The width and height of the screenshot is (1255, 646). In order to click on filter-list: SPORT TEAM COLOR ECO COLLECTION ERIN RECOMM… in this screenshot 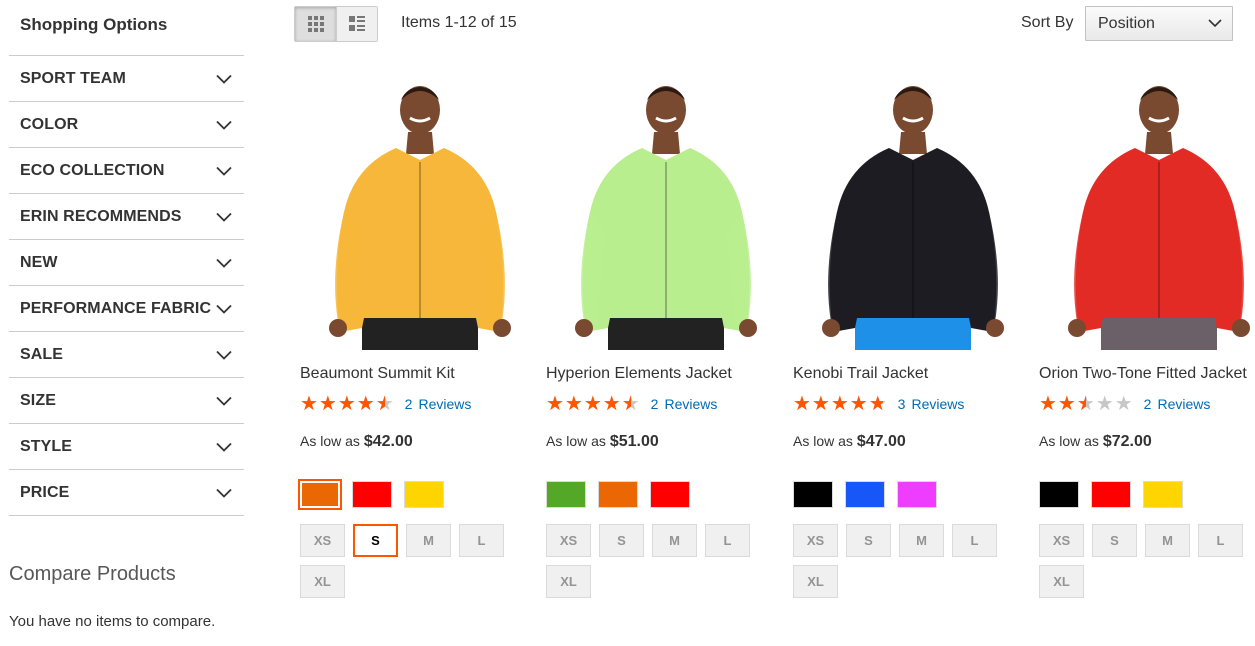, I will do `click(126, 286)`.